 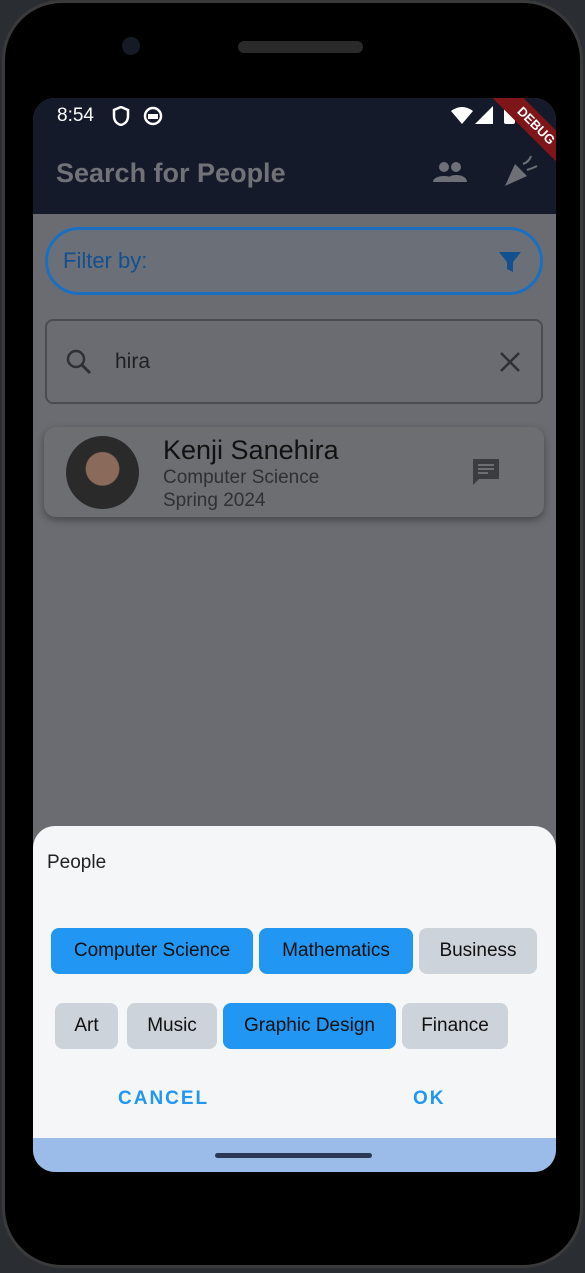 I want to click on chip-mathematics: Mathematics, so click(x=336, y=951).